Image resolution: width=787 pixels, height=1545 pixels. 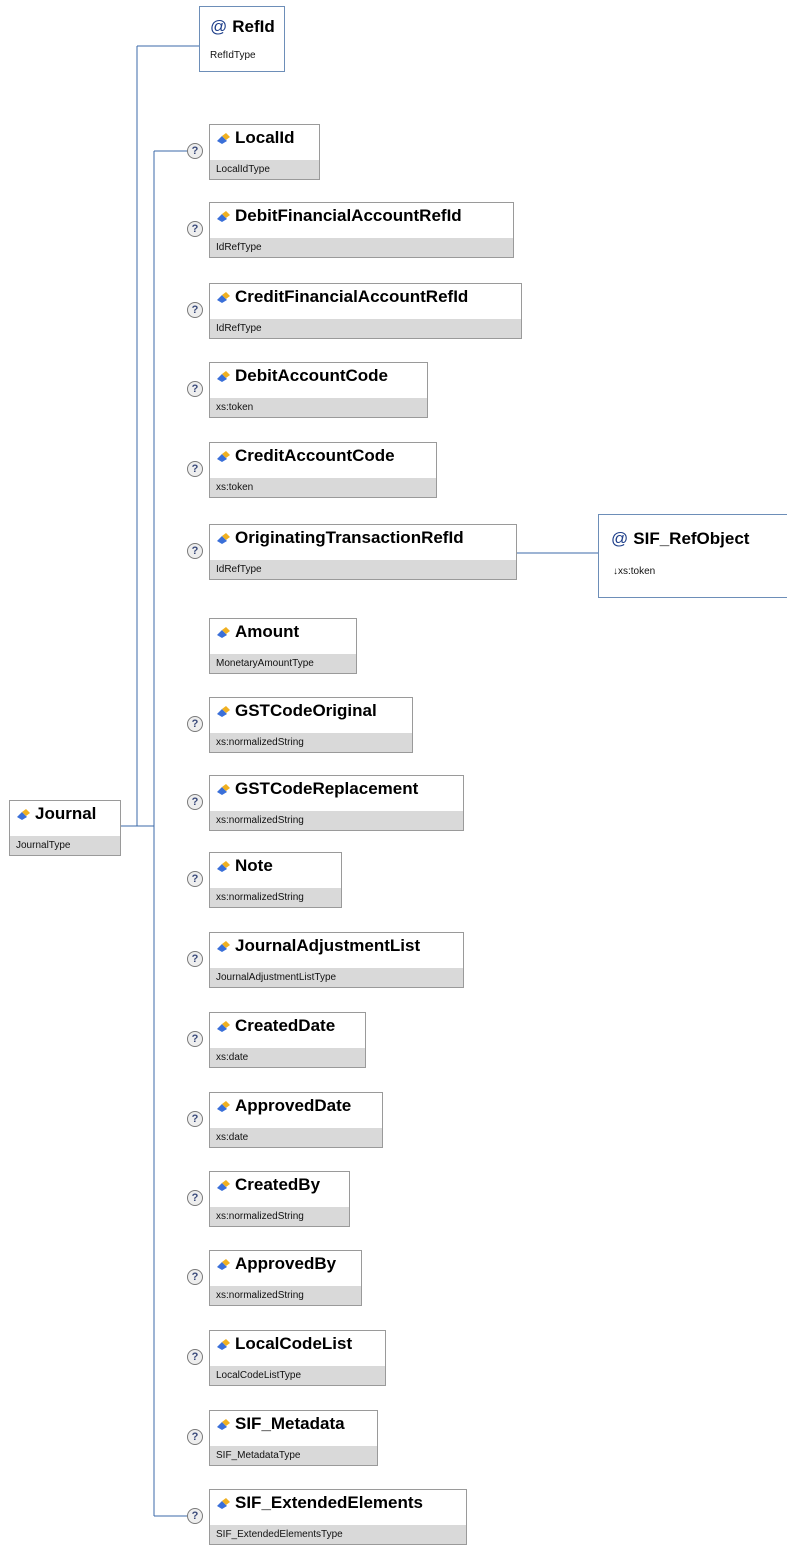 I want to click on element-name-text: ApprovedDate, so click(x=293, y=1105).